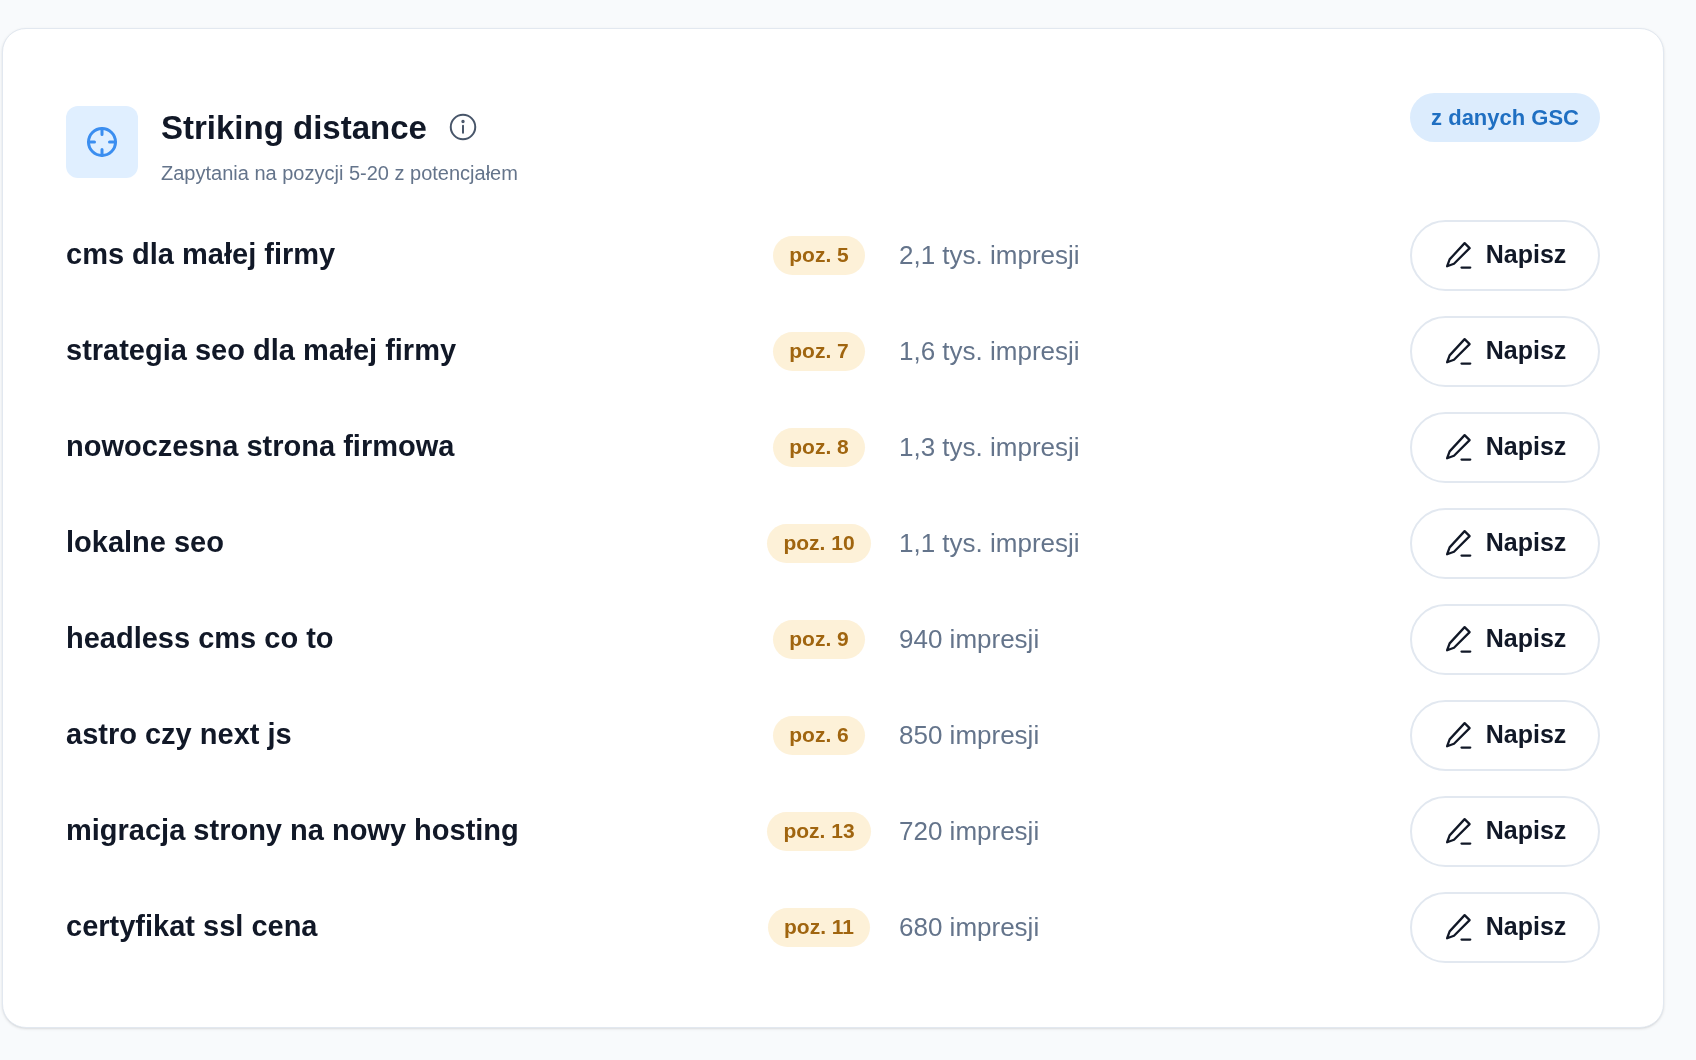 This screenshot has width=1696, height=1060. I want to click on query-text: nowoczesna strona firmowa, so click(260, 447).